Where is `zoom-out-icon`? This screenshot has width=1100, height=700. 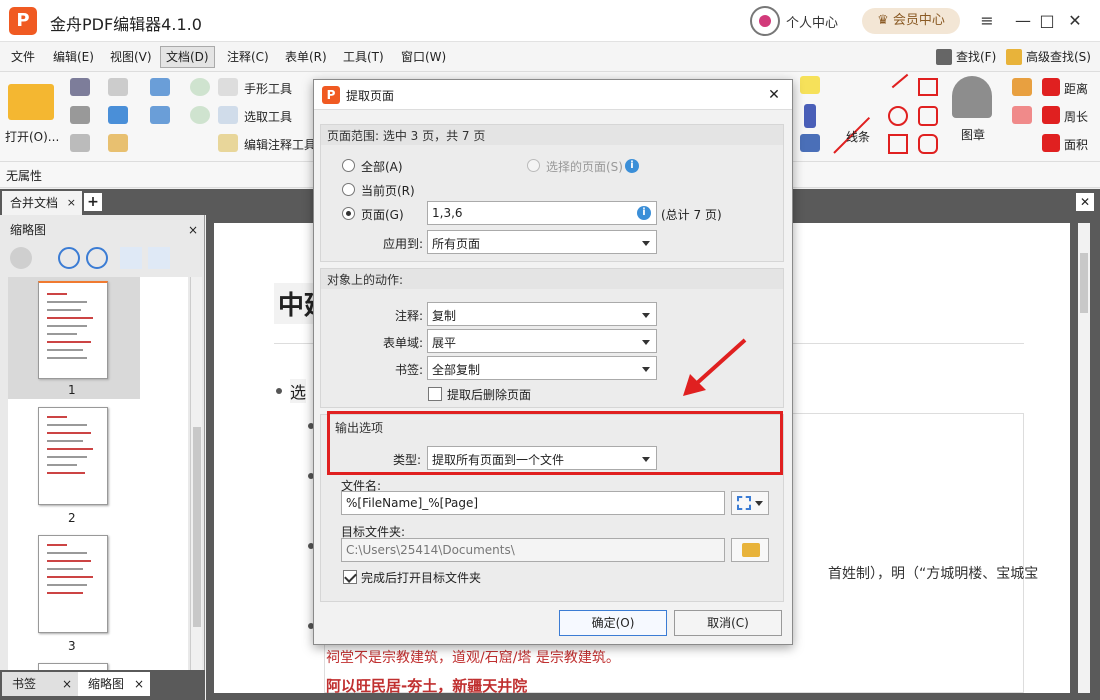
zoom-out-icon is located at coordinates (97, 258).